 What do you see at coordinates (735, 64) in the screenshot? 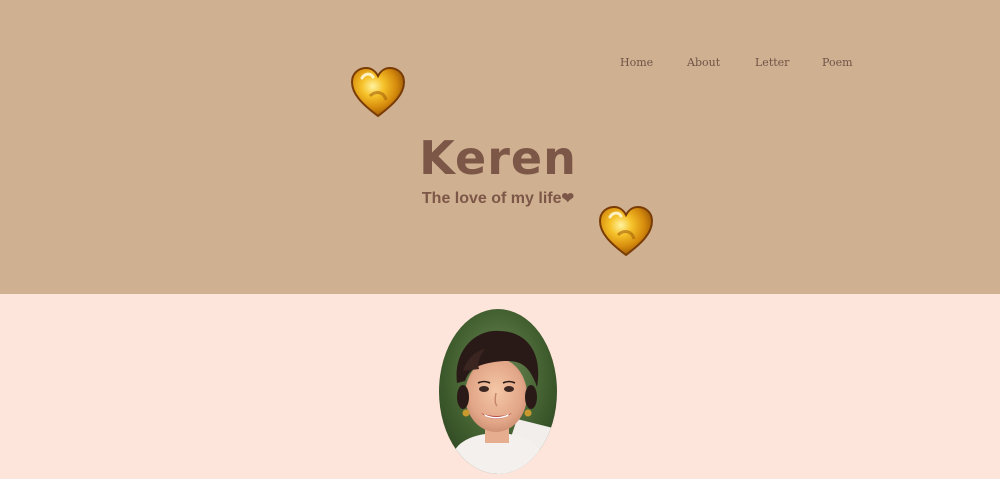
I see `main-nav: Home About Letter Poem` at bounding box center [735, 64].